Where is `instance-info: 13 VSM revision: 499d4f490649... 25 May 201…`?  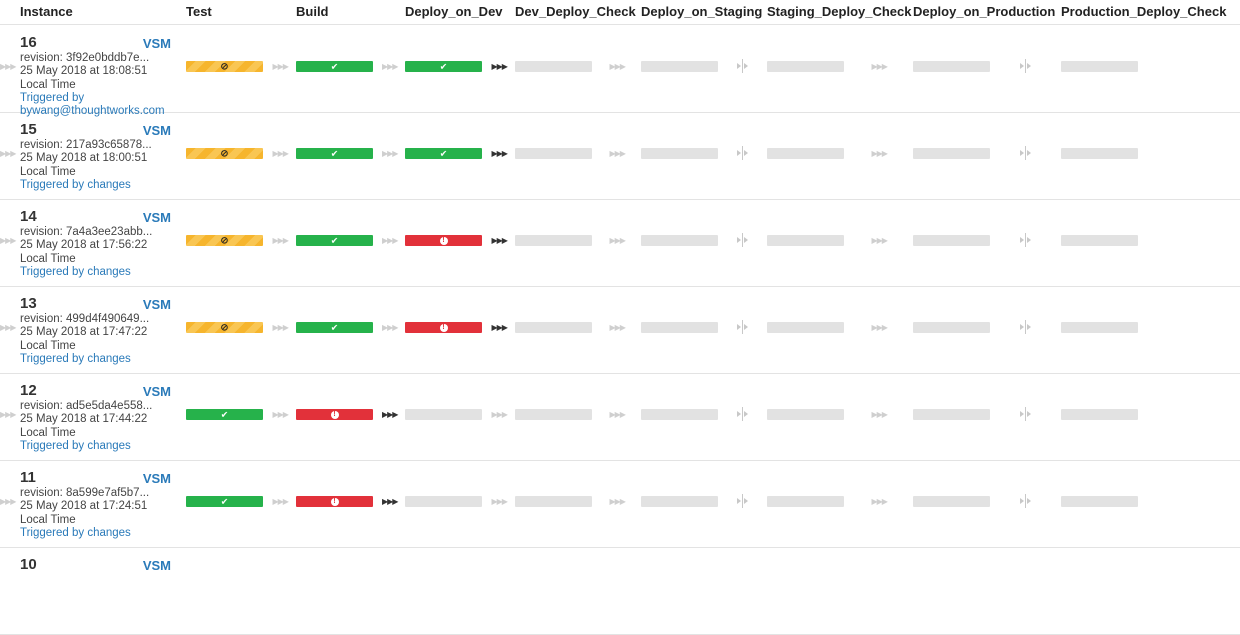
instance-info: 13 VSM revision: 499d4f490649... 25 May 201… is located at coordinates (97, 330).